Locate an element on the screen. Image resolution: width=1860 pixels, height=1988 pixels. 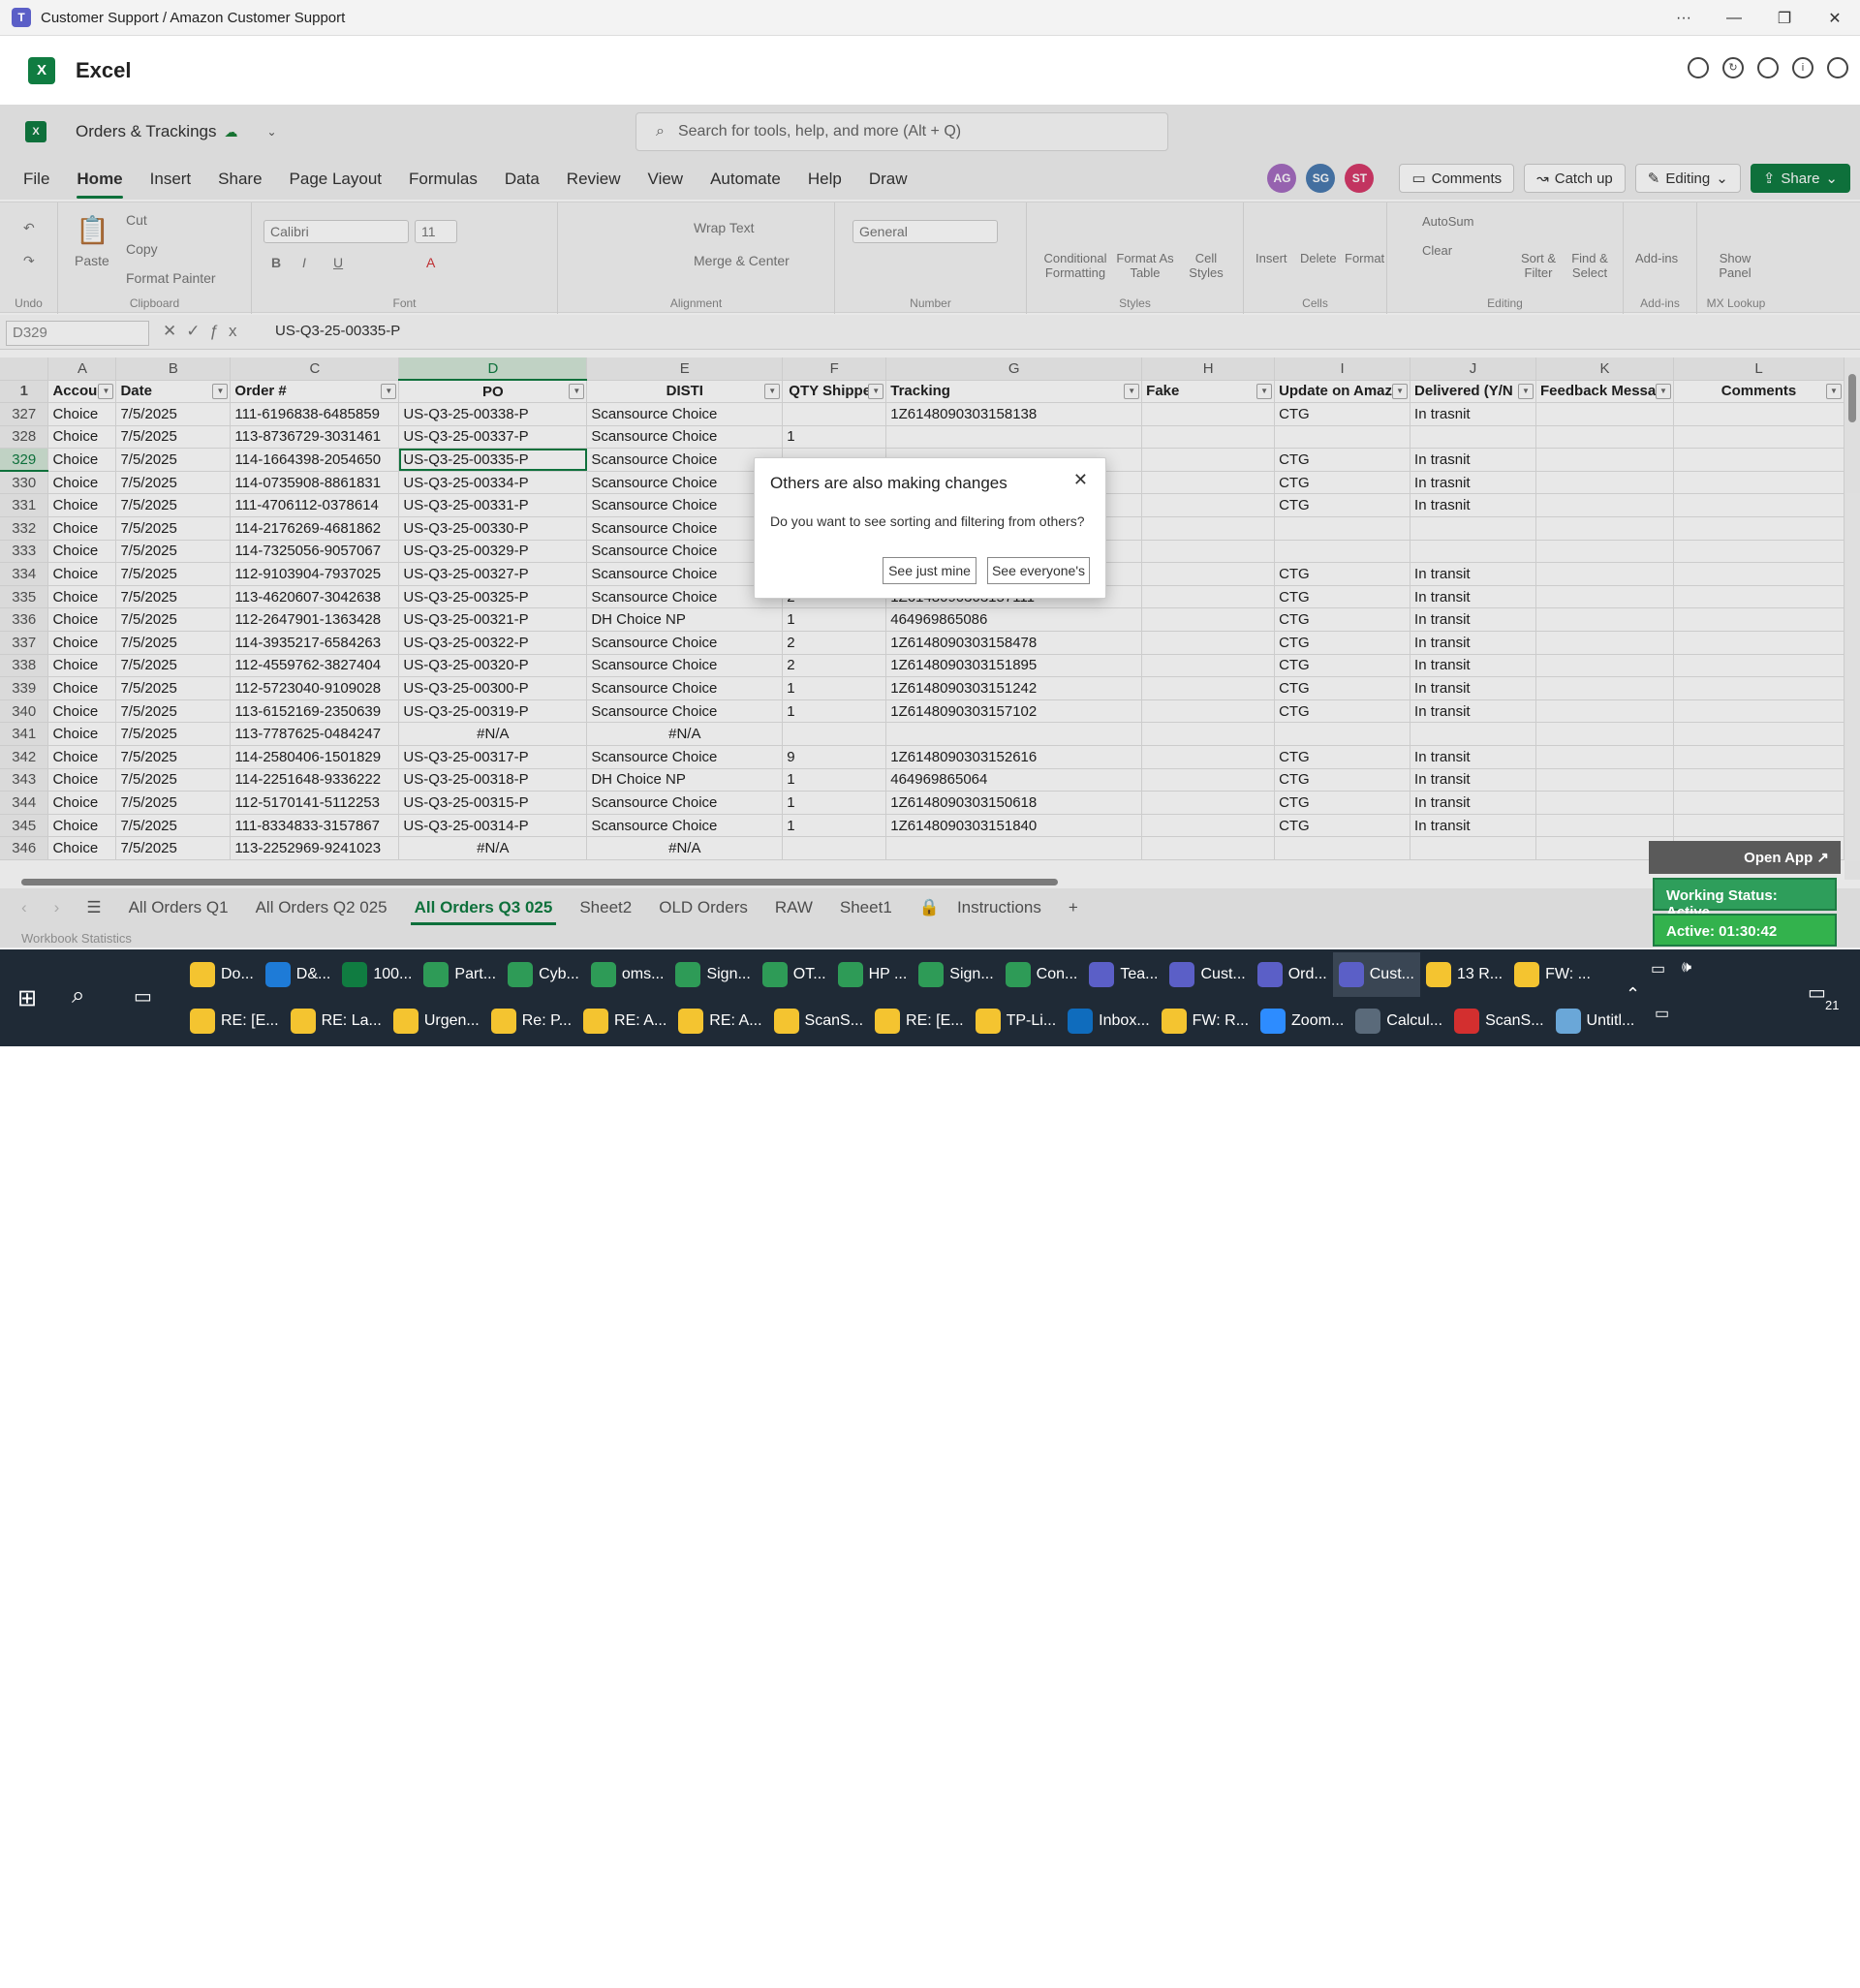
link-icon is located at coordinates (1768, 67).